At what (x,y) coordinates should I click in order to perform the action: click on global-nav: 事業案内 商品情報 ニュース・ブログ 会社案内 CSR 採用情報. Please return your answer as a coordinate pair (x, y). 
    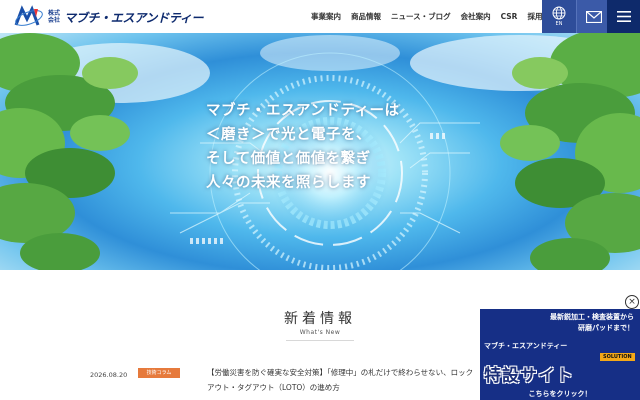
    Looking at the image, I should click on (434, 16).